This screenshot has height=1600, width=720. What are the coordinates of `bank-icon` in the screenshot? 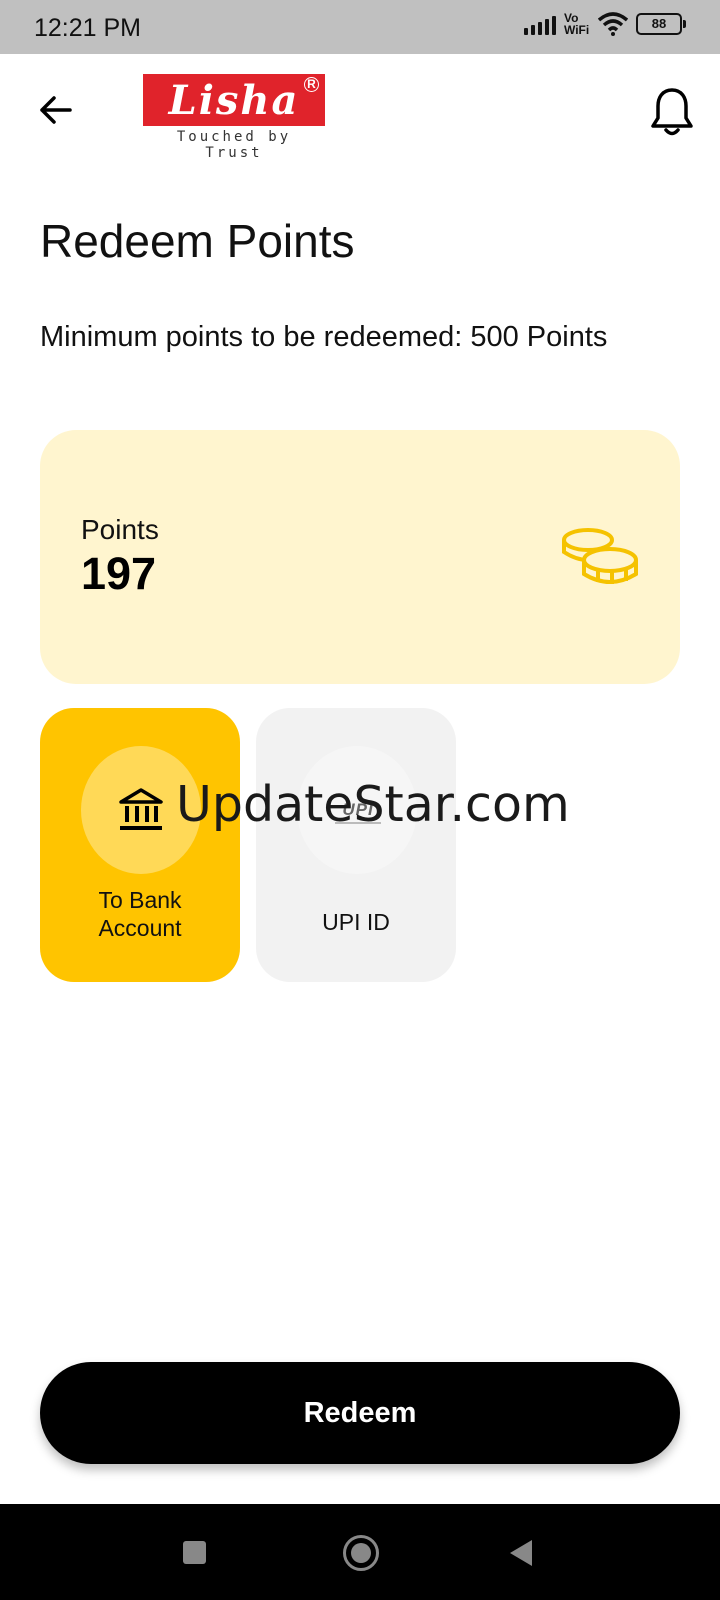 It's located at (141, 809).